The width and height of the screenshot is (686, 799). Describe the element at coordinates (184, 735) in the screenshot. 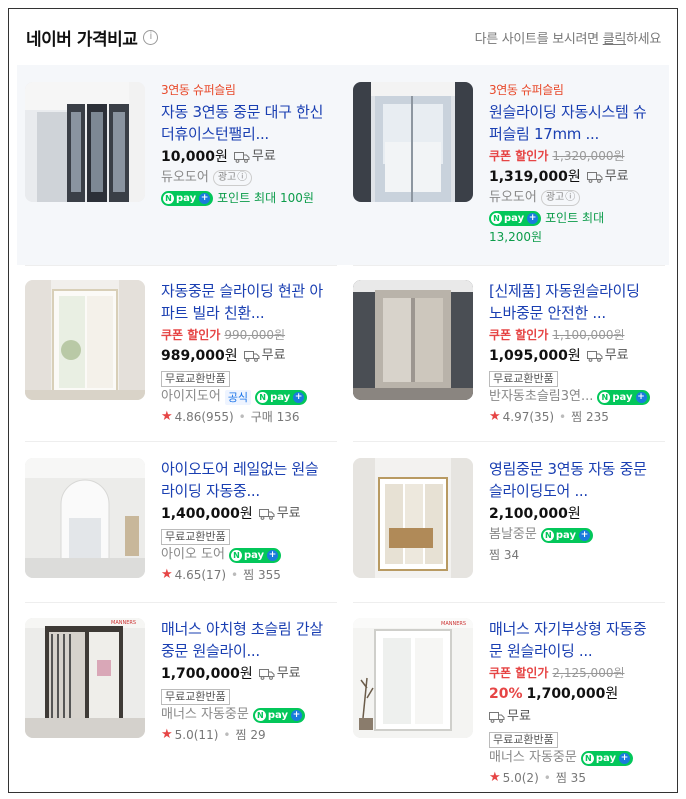

I see `rating: 5.0` at that location.